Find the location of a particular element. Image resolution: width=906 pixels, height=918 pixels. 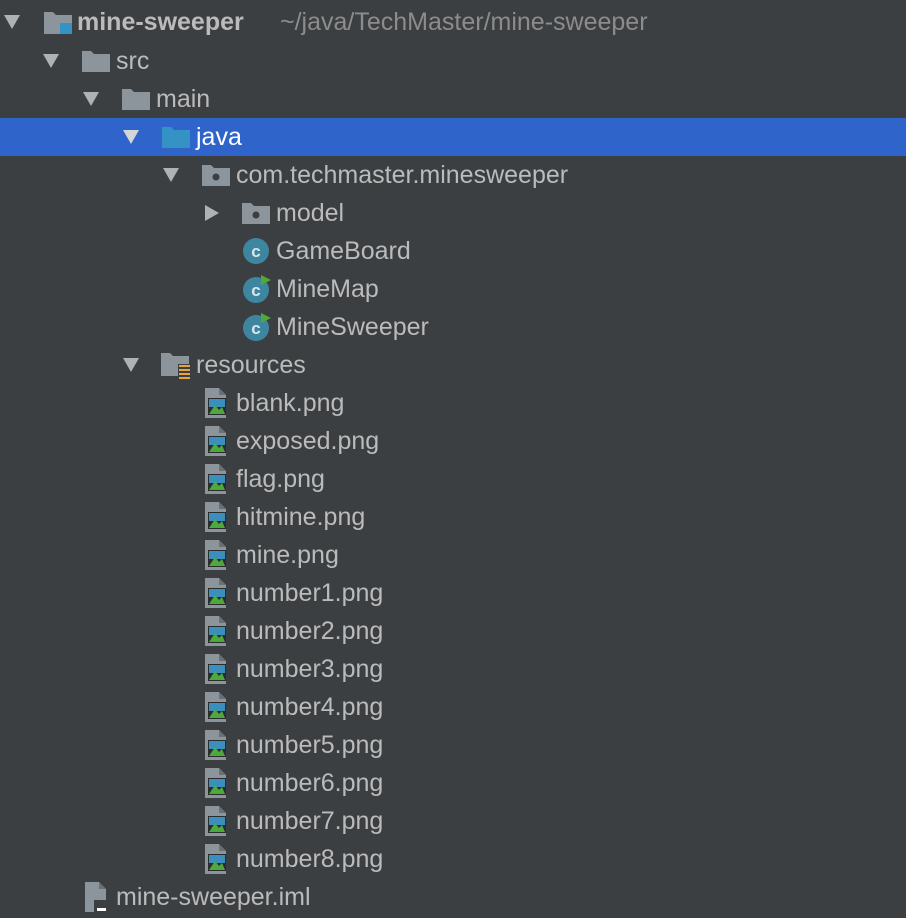

package-label: com.techmaster.minesweeper is located at coordinates (402, 175).